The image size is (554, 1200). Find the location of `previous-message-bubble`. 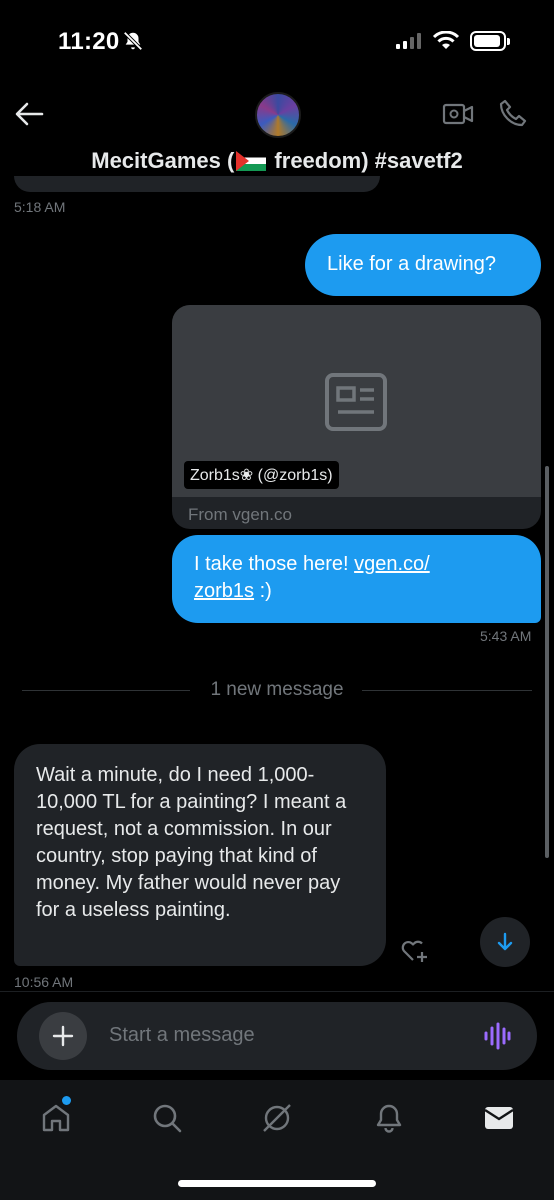

previous-message-bubble is located at coordinates (197, 184).